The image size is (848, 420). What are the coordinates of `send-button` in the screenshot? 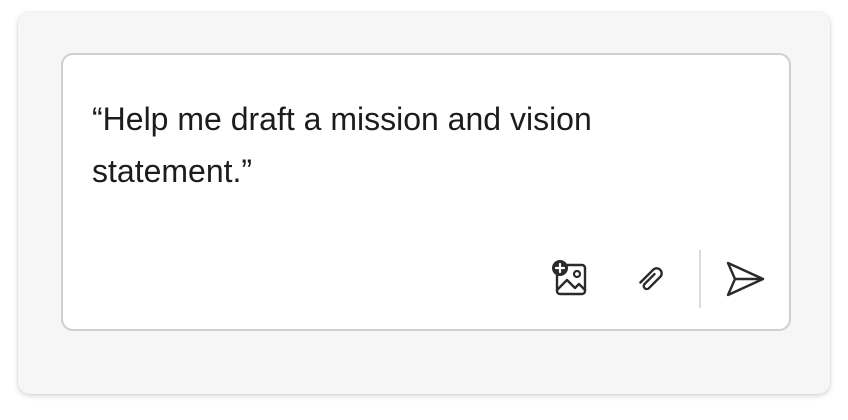 It's located at (745, 279).